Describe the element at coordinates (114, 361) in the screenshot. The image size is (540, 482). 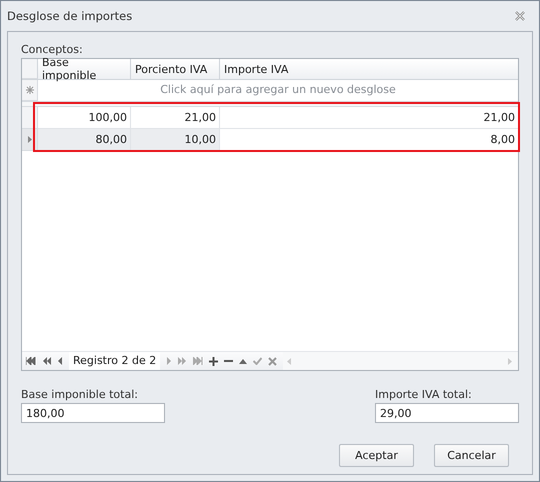
I see `record-counter: Registro 2 de 2` at that location.